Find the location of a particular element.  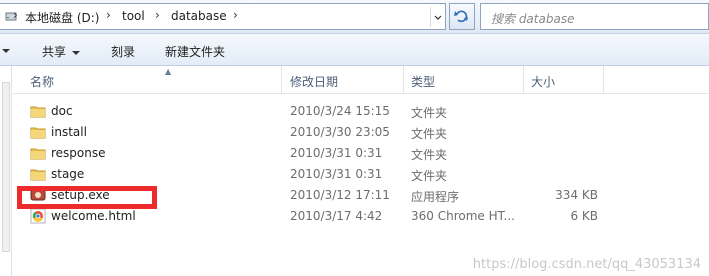

share-label: 共享 is located at coordinates (54, 52).